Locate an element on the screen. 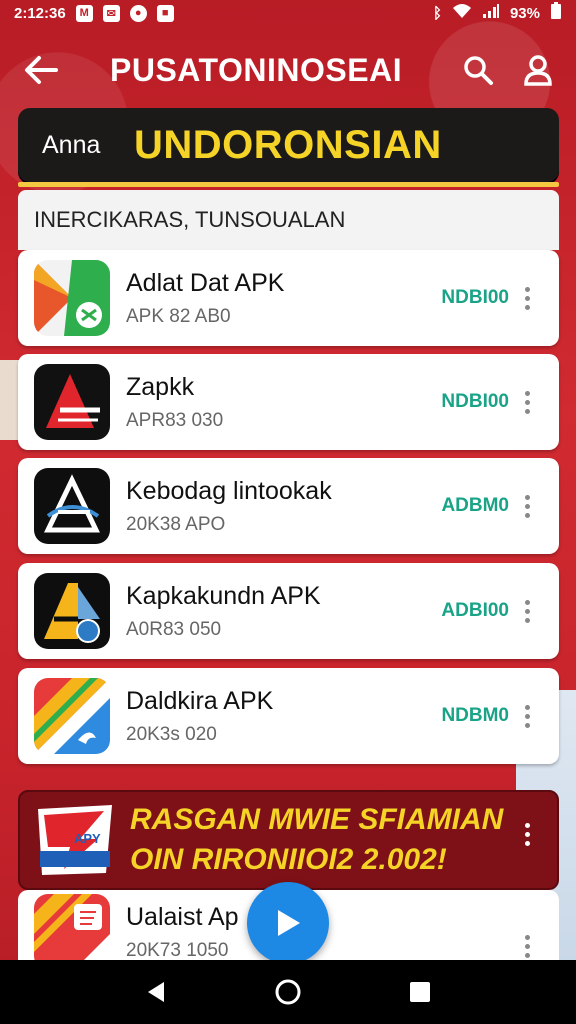 Image resolution: width=576 pixels, height=1024 pixels. app-name: Kebodag lintookak is located at coordinates (229, 490).